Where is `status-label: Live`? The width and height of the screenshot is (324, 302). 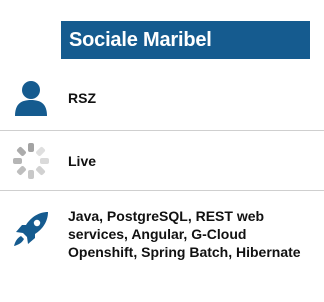
status-label: Live is located at coordinates (82, 161).